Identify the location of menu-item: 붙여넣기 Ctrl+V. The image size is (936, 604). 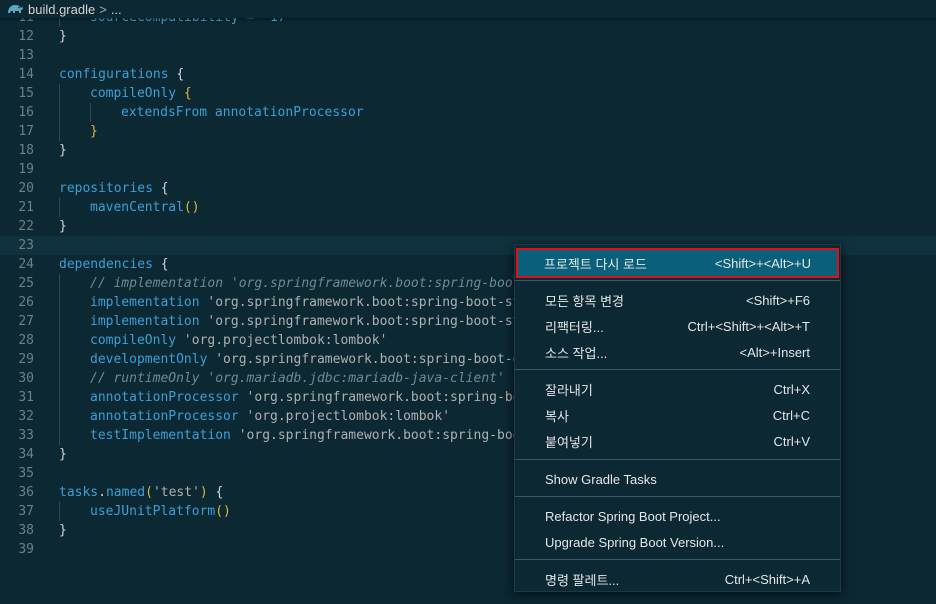
(677, 441).